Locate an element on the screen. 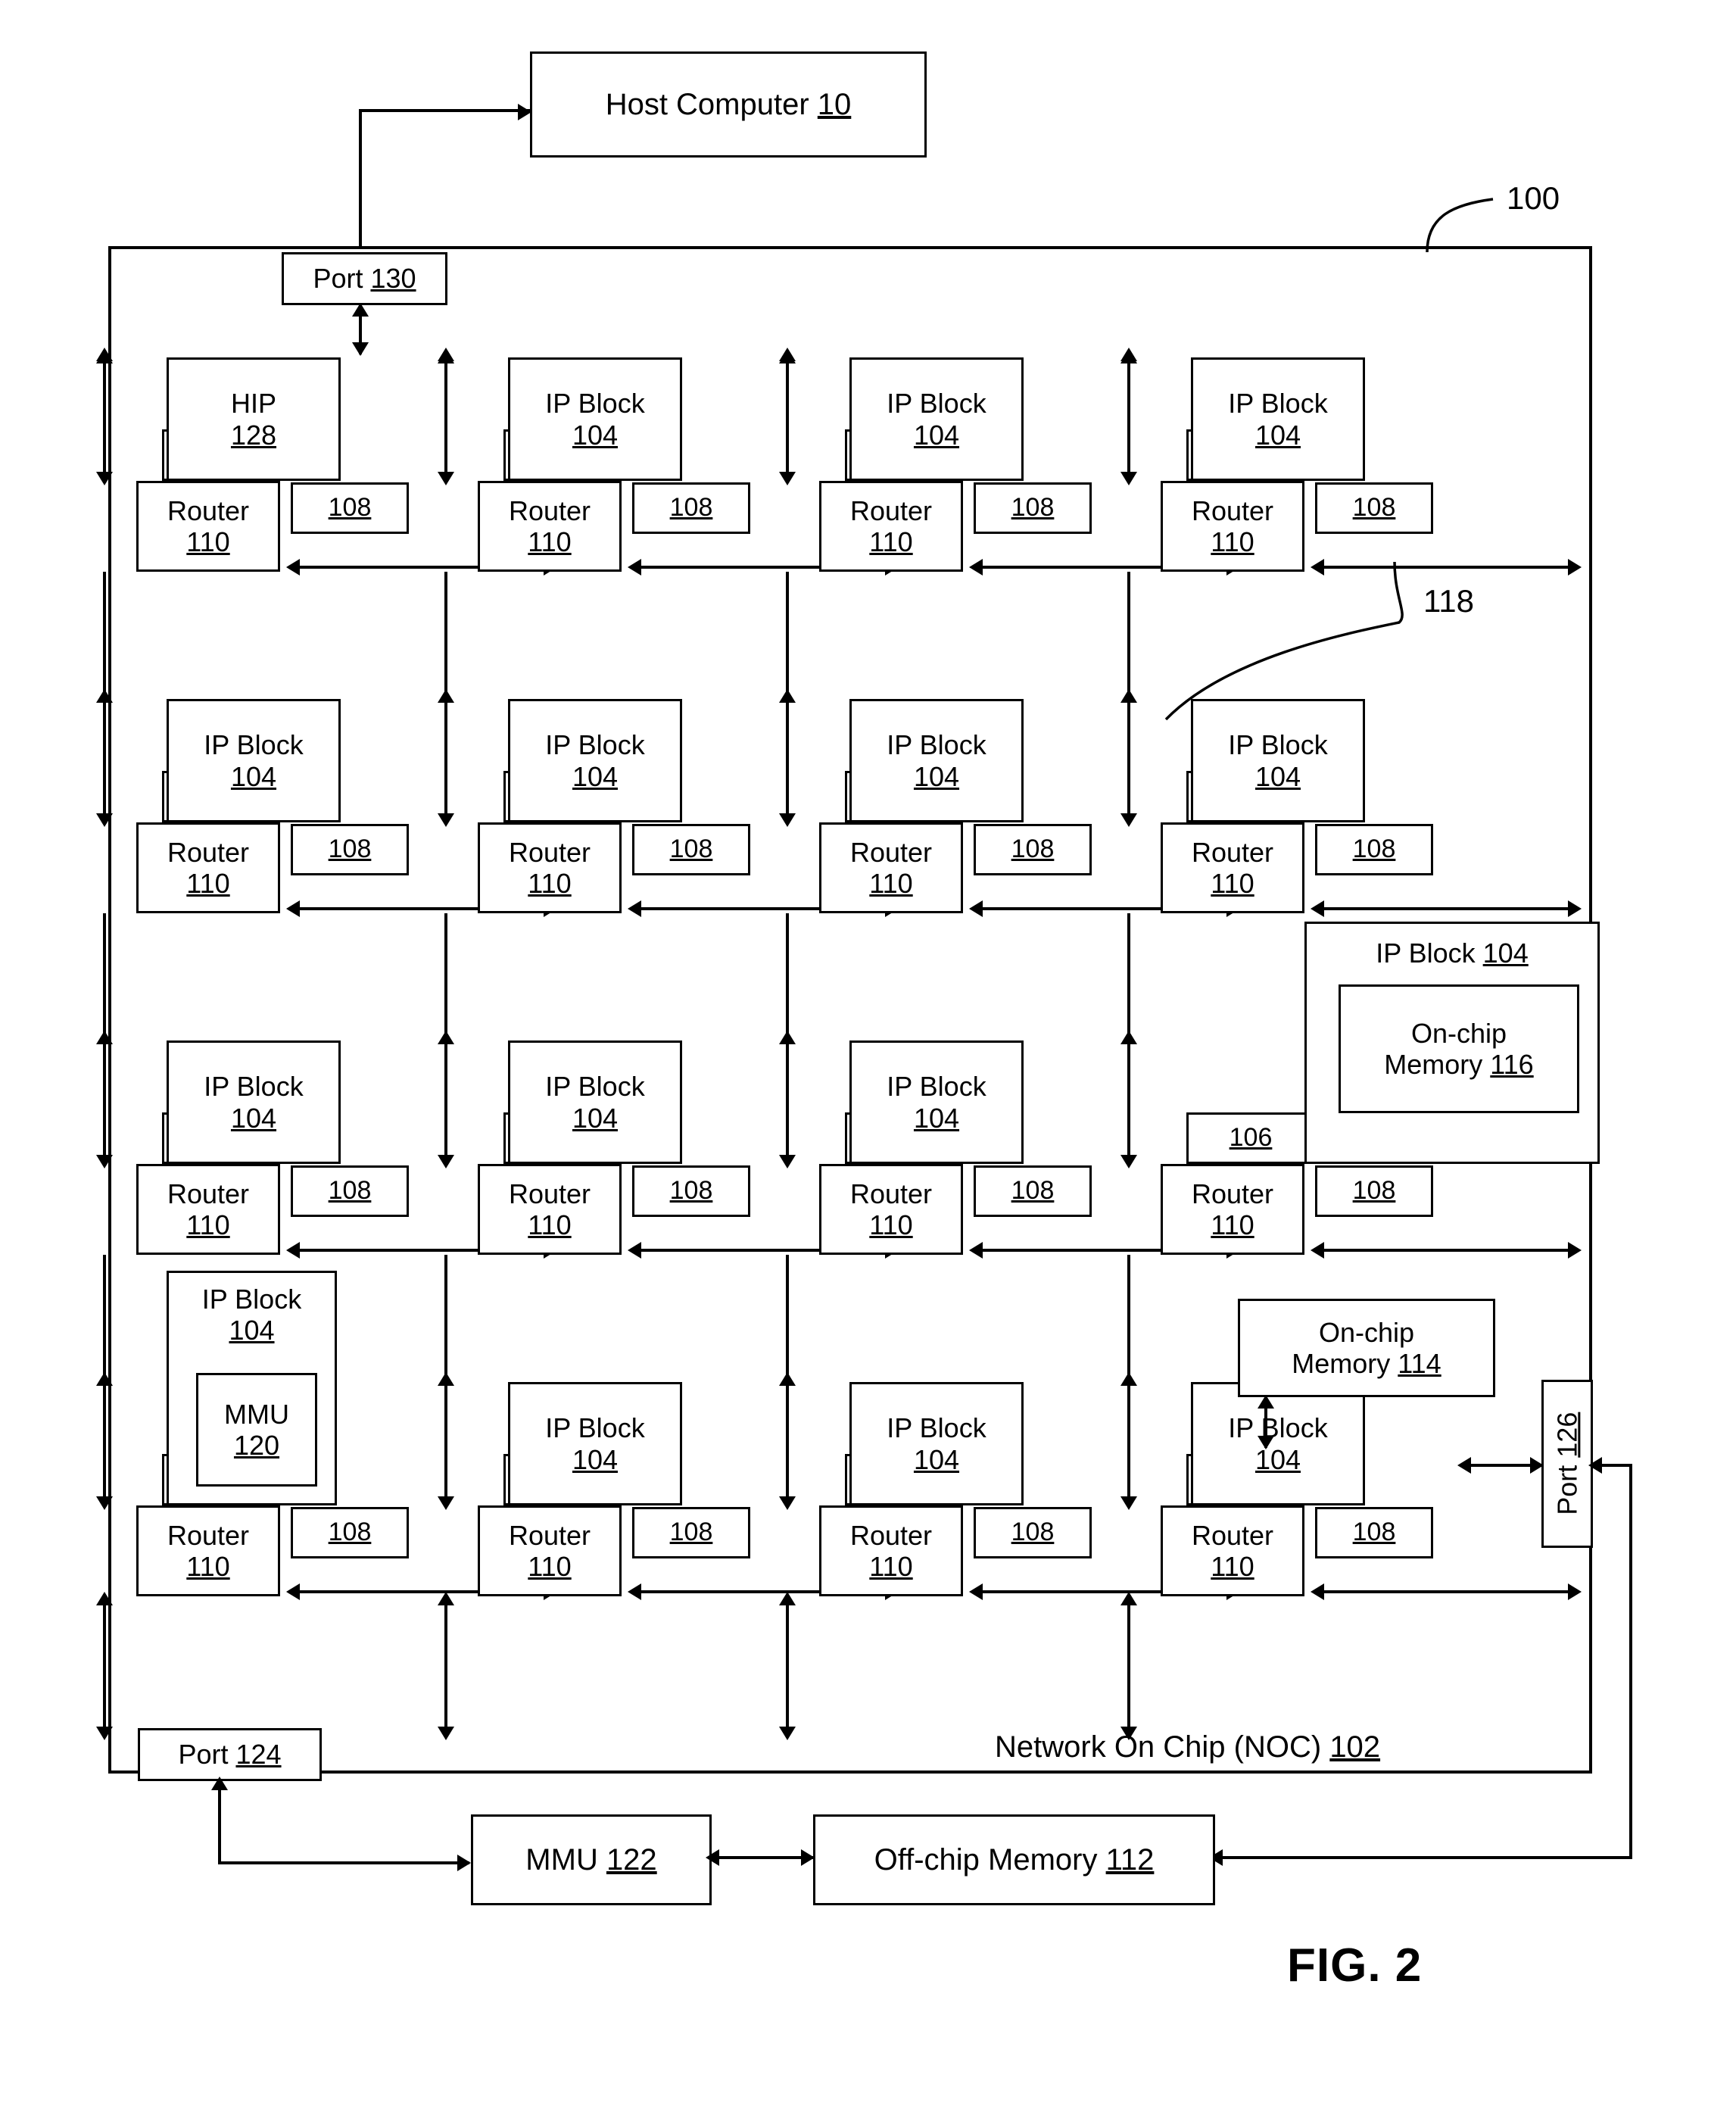 This screenshot has width=1736, height=2109. vertical-link-arrow-down-r0c0 is located at coordinates (104, 479).